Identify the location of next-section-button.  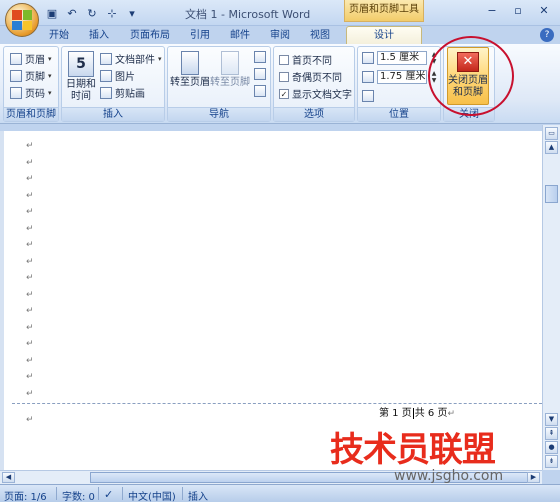
(260, 74).